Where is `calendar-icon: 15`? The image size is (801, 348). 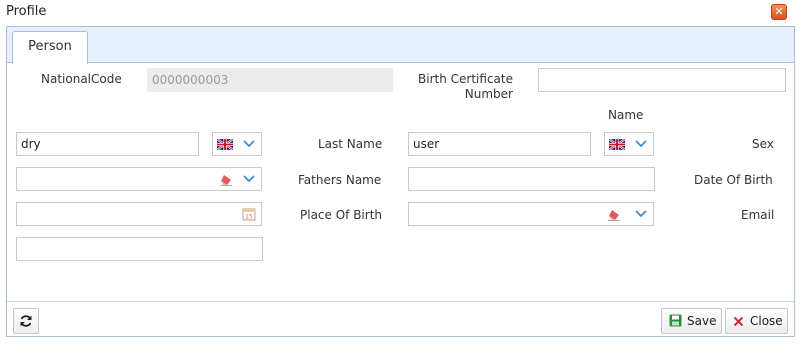
calendar-icon: 15 is located at coordinates (249, 214).